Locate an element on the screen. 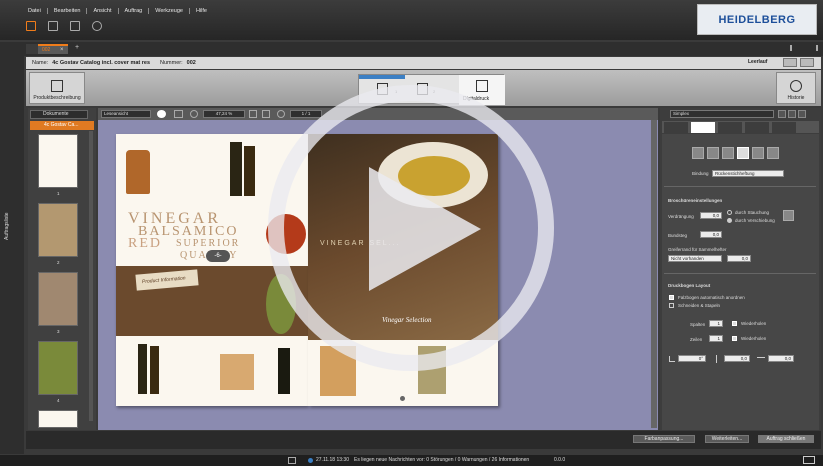  print-icon is located at coordinates (53, 26).